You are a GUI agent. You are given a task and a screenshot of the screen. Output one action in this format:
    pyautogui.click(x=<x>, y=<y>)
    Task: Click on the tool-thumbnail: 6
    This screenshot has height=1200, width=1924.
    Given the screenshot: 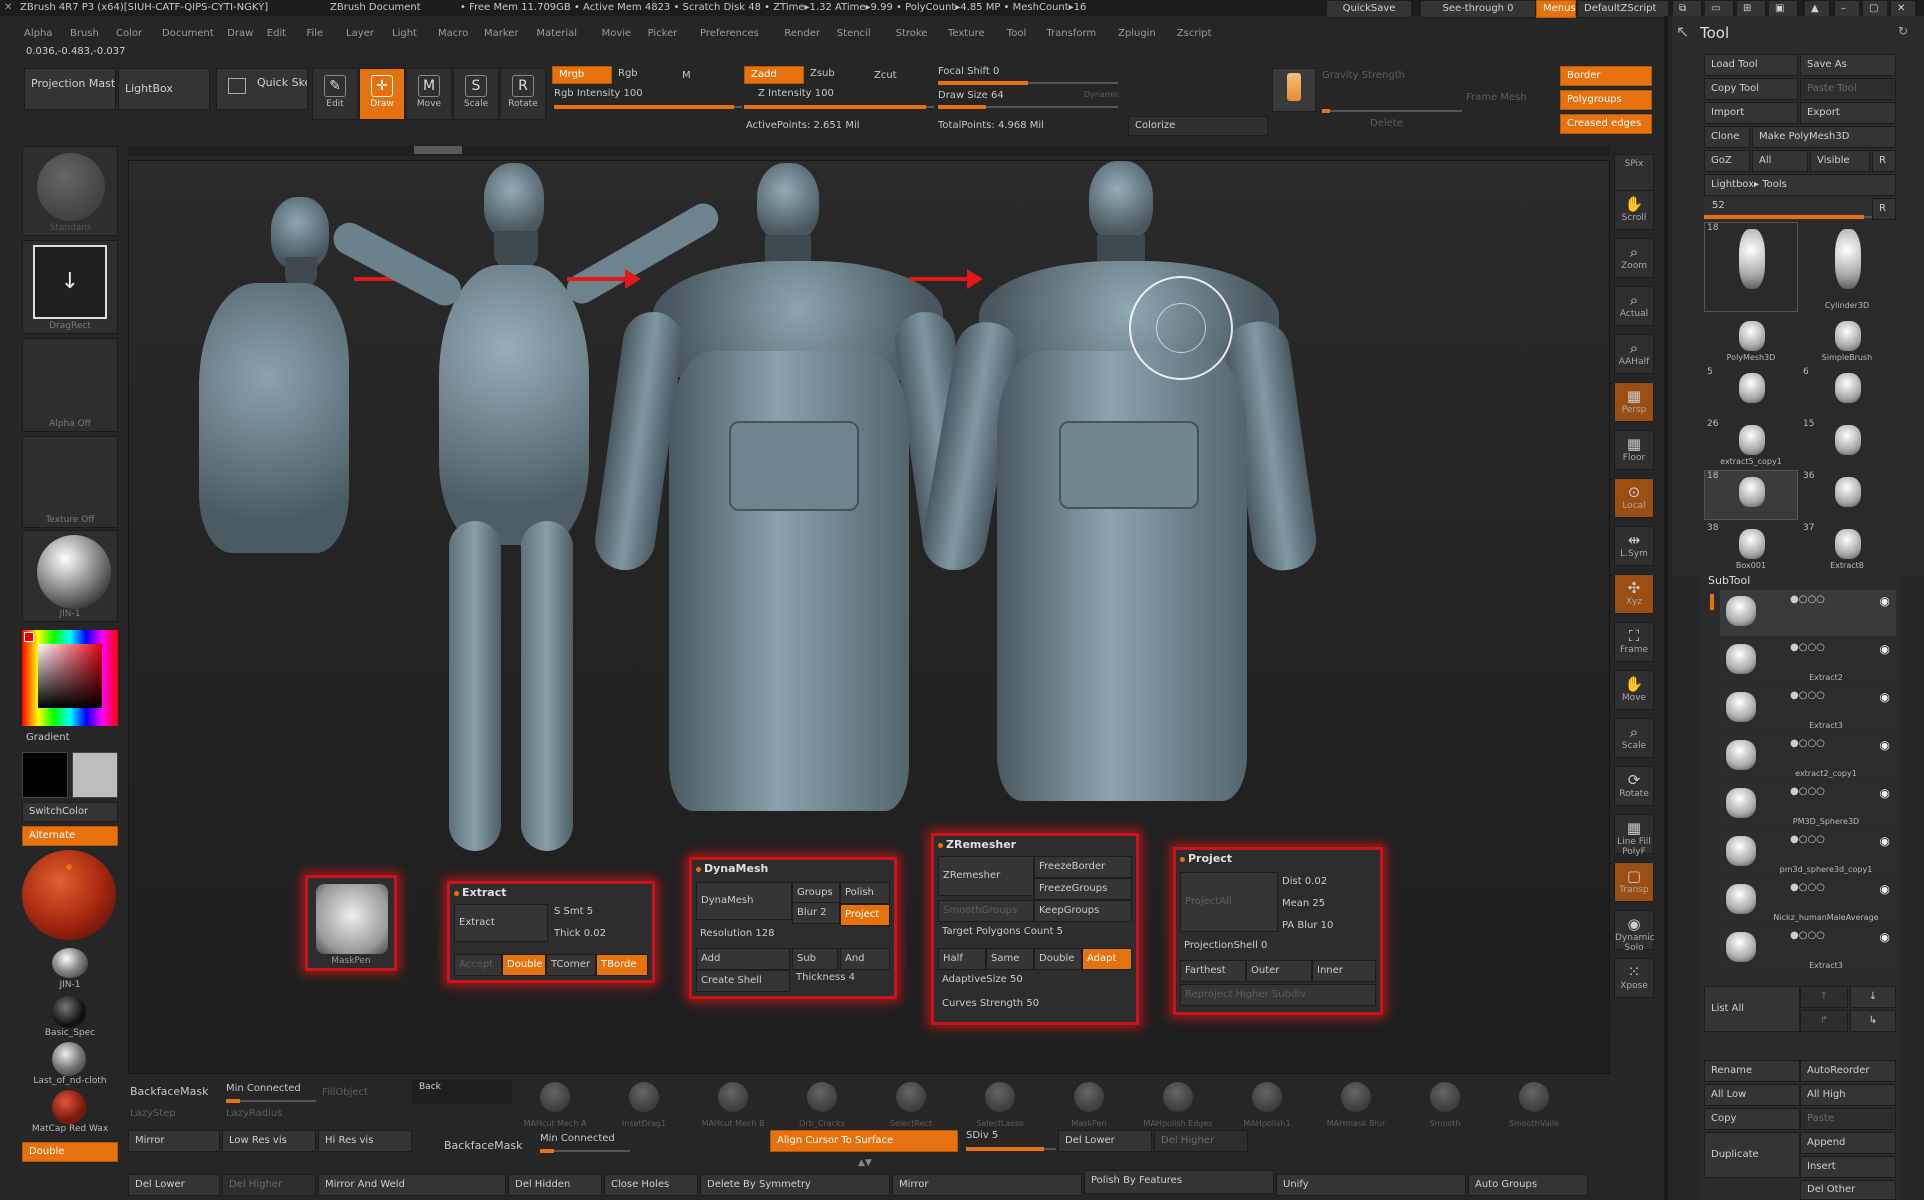 What is the action you would take?
    pyautogui.click(x=1847, y=391)
    